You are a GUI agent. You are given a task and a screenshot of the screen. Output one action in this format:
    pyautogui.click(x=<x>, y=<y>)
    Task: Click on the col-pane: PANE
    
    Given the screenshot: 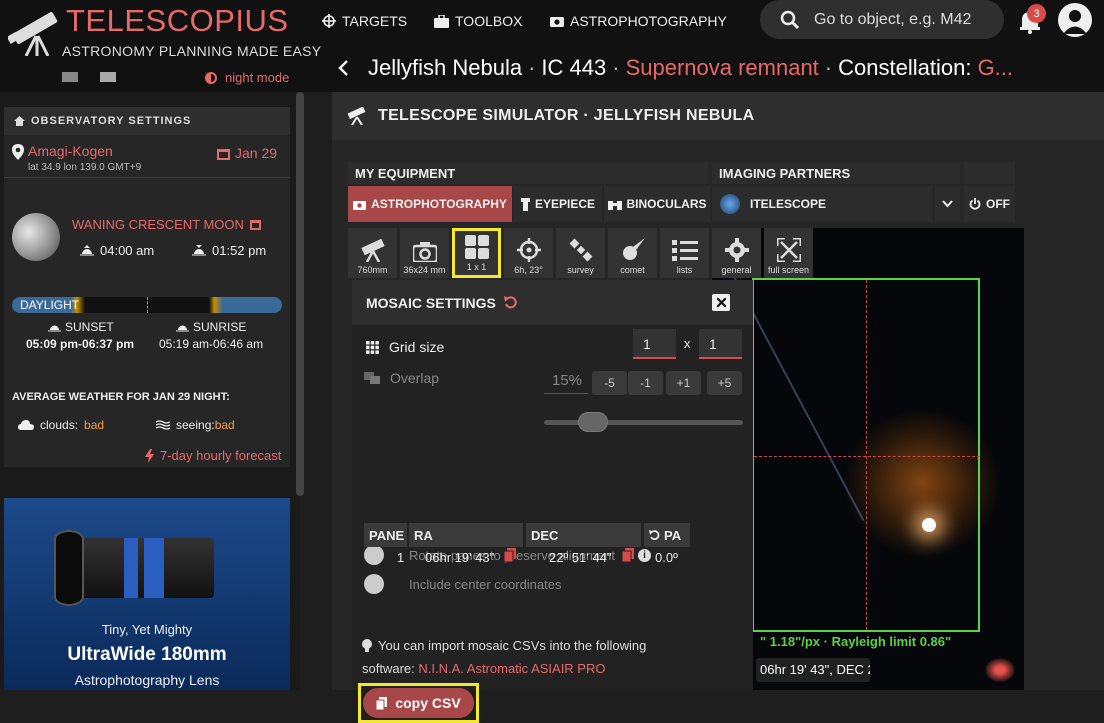 What is the action you would take?
    pyautogui.click(x=385, y=535)
    